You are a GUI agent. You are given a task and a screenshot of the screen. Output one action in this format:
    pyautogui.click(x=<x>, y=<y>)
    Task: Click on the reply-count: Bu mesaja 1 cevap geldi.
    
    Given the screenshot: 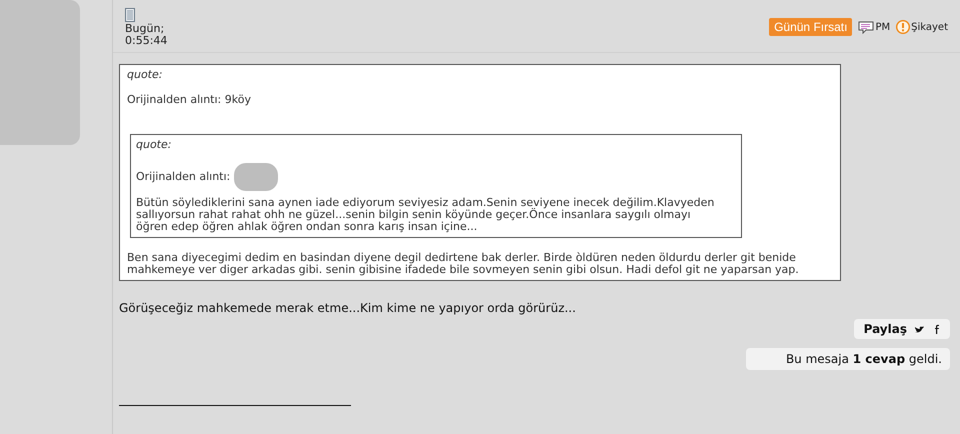 What is the action you would take?
    pyautogui.click(x=848, y=359)
    